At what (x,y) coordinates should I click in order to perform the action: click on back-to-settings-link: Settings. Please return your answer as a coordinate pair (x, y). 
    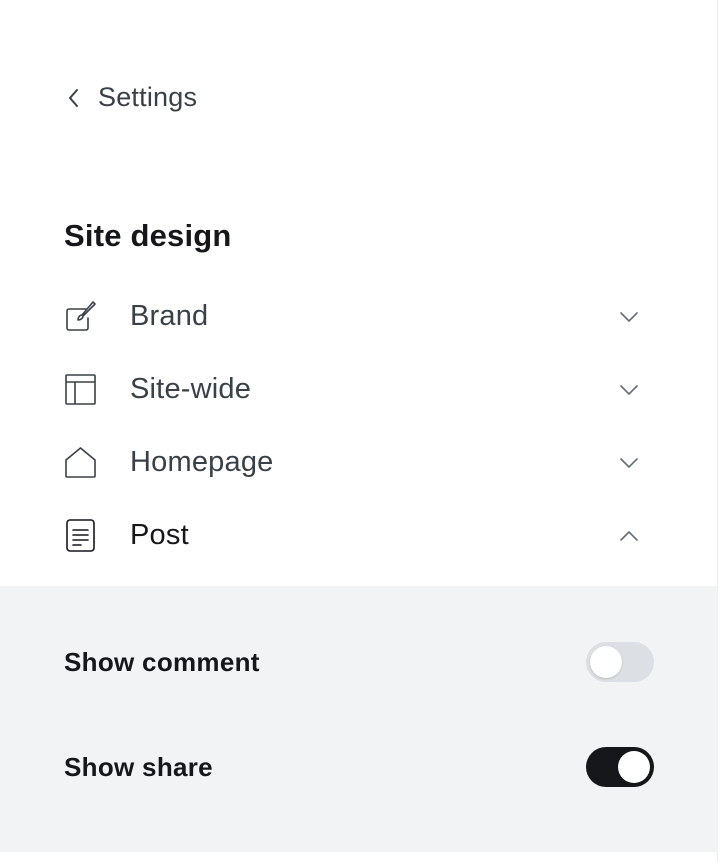
    Looking at the image, I should click on (130, 97).